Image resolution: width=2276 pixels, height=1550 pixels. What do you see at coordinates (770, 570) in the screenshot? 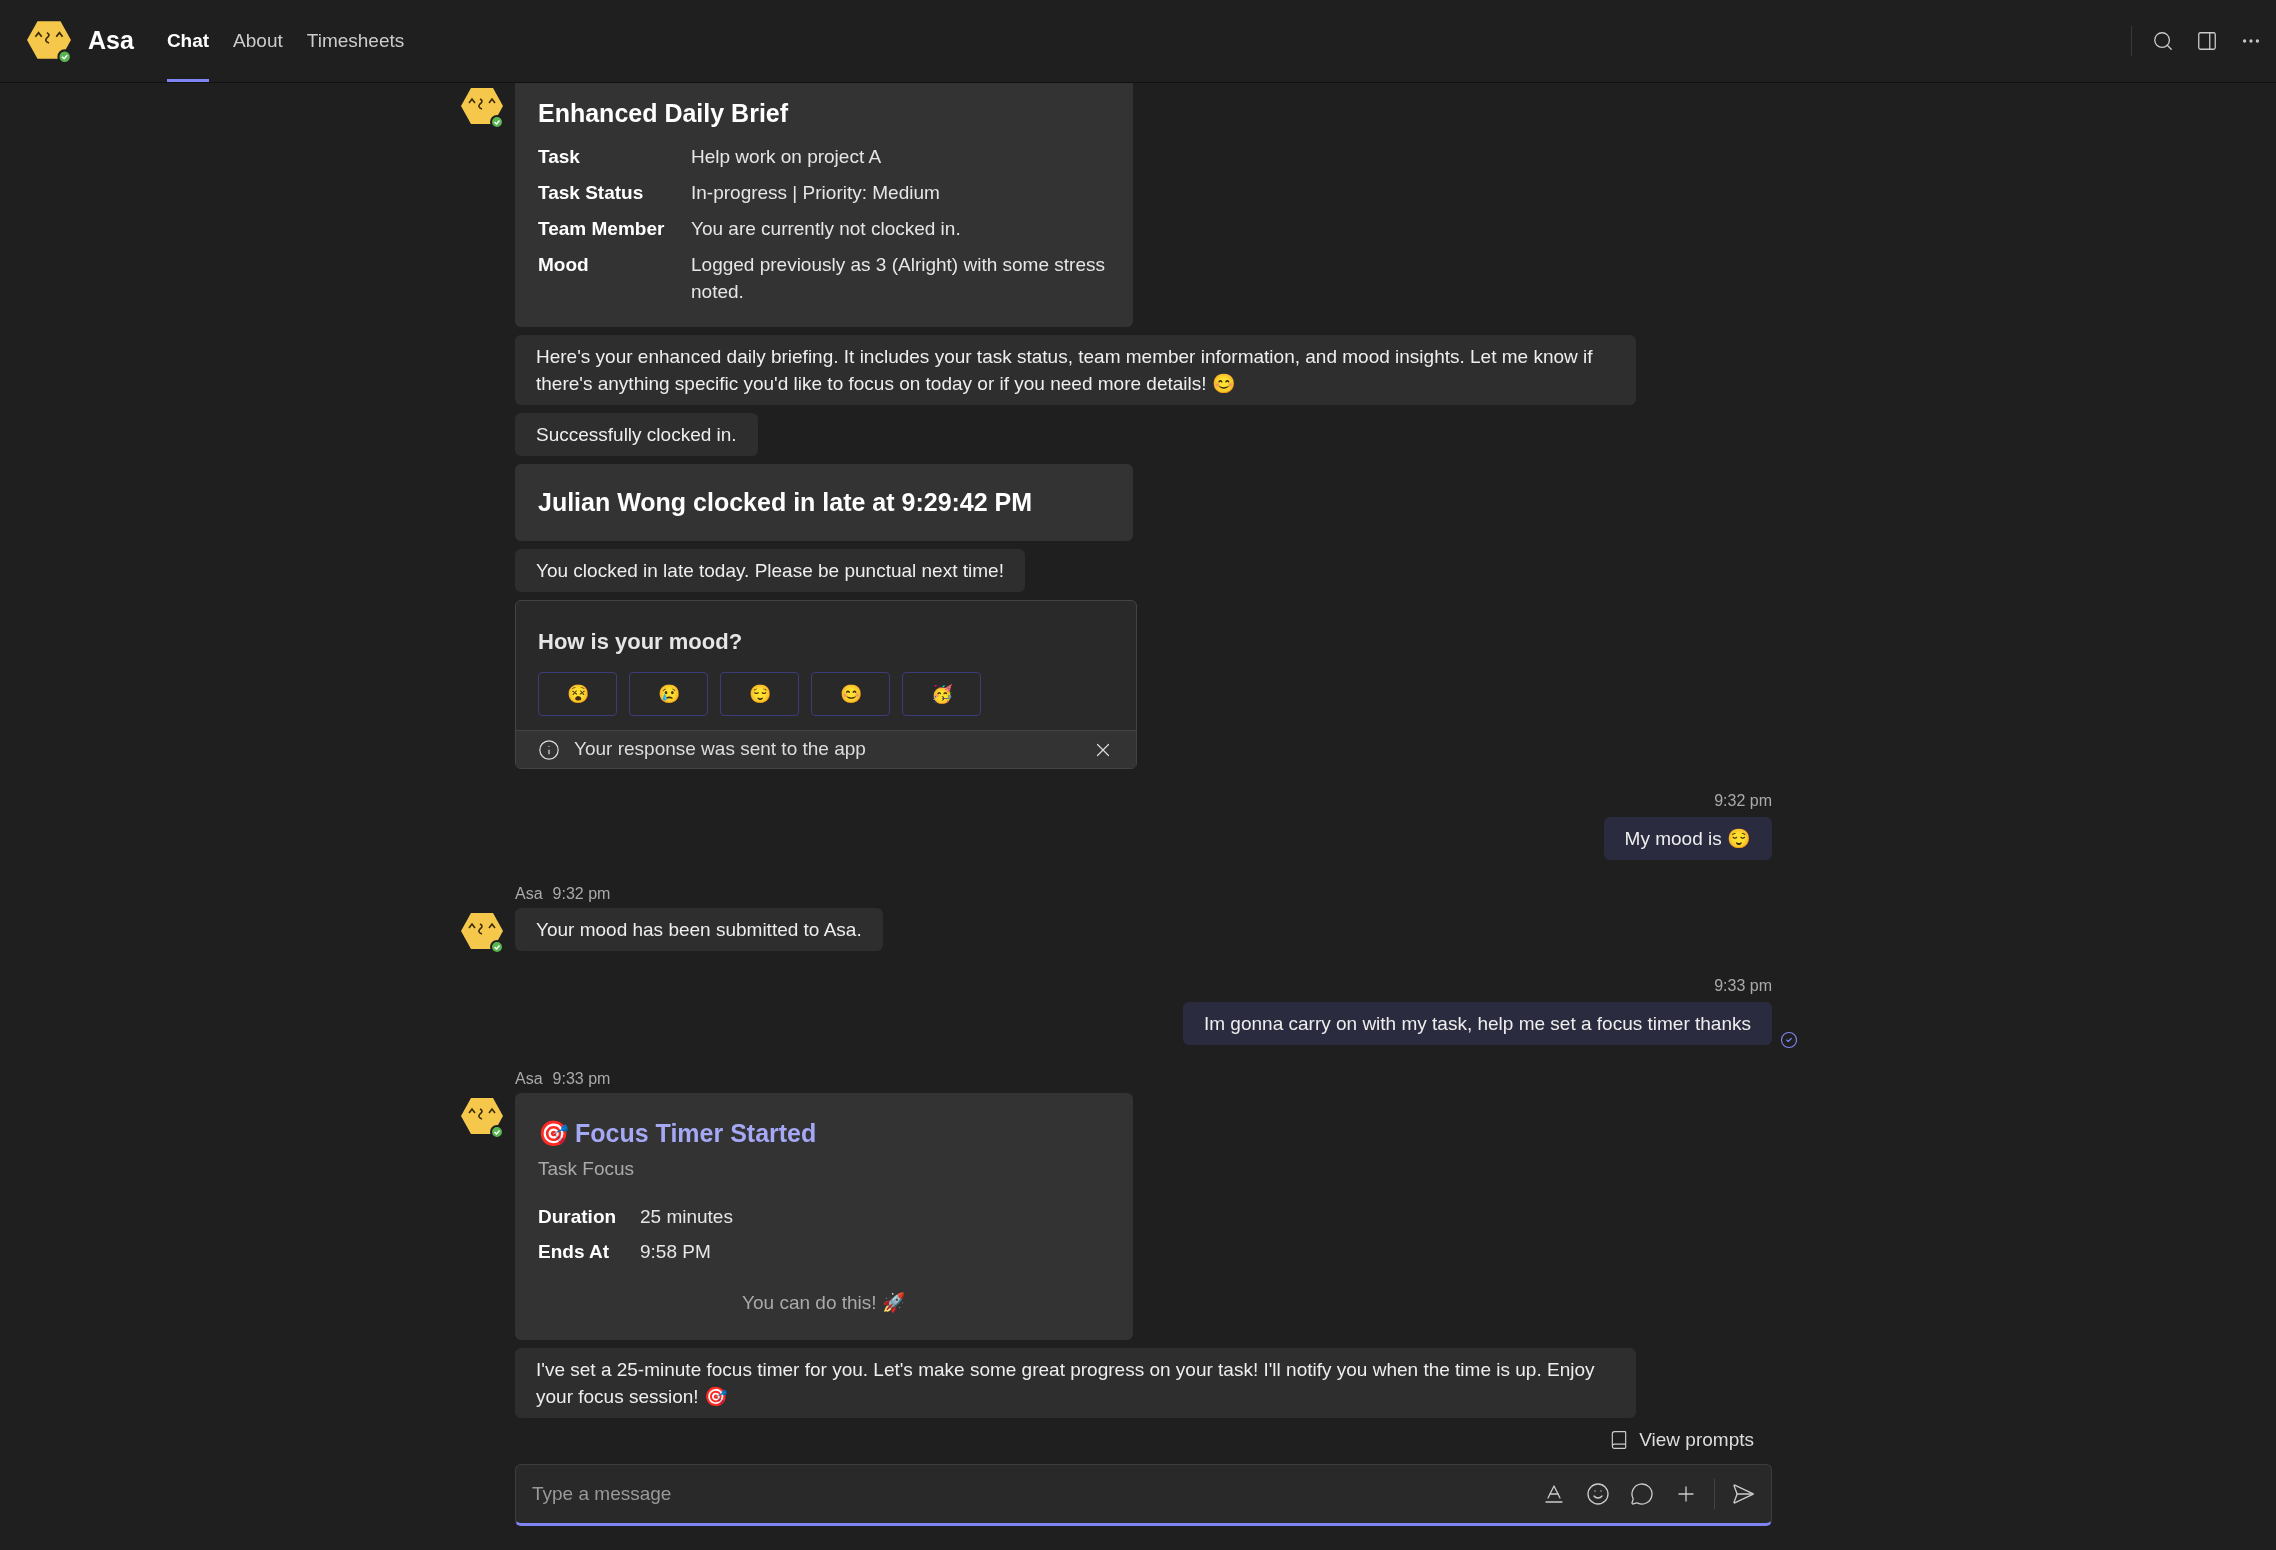
I see `message-bubble: You clocked in late today. Please be punctual next time!` at bounding box center [770, 570].